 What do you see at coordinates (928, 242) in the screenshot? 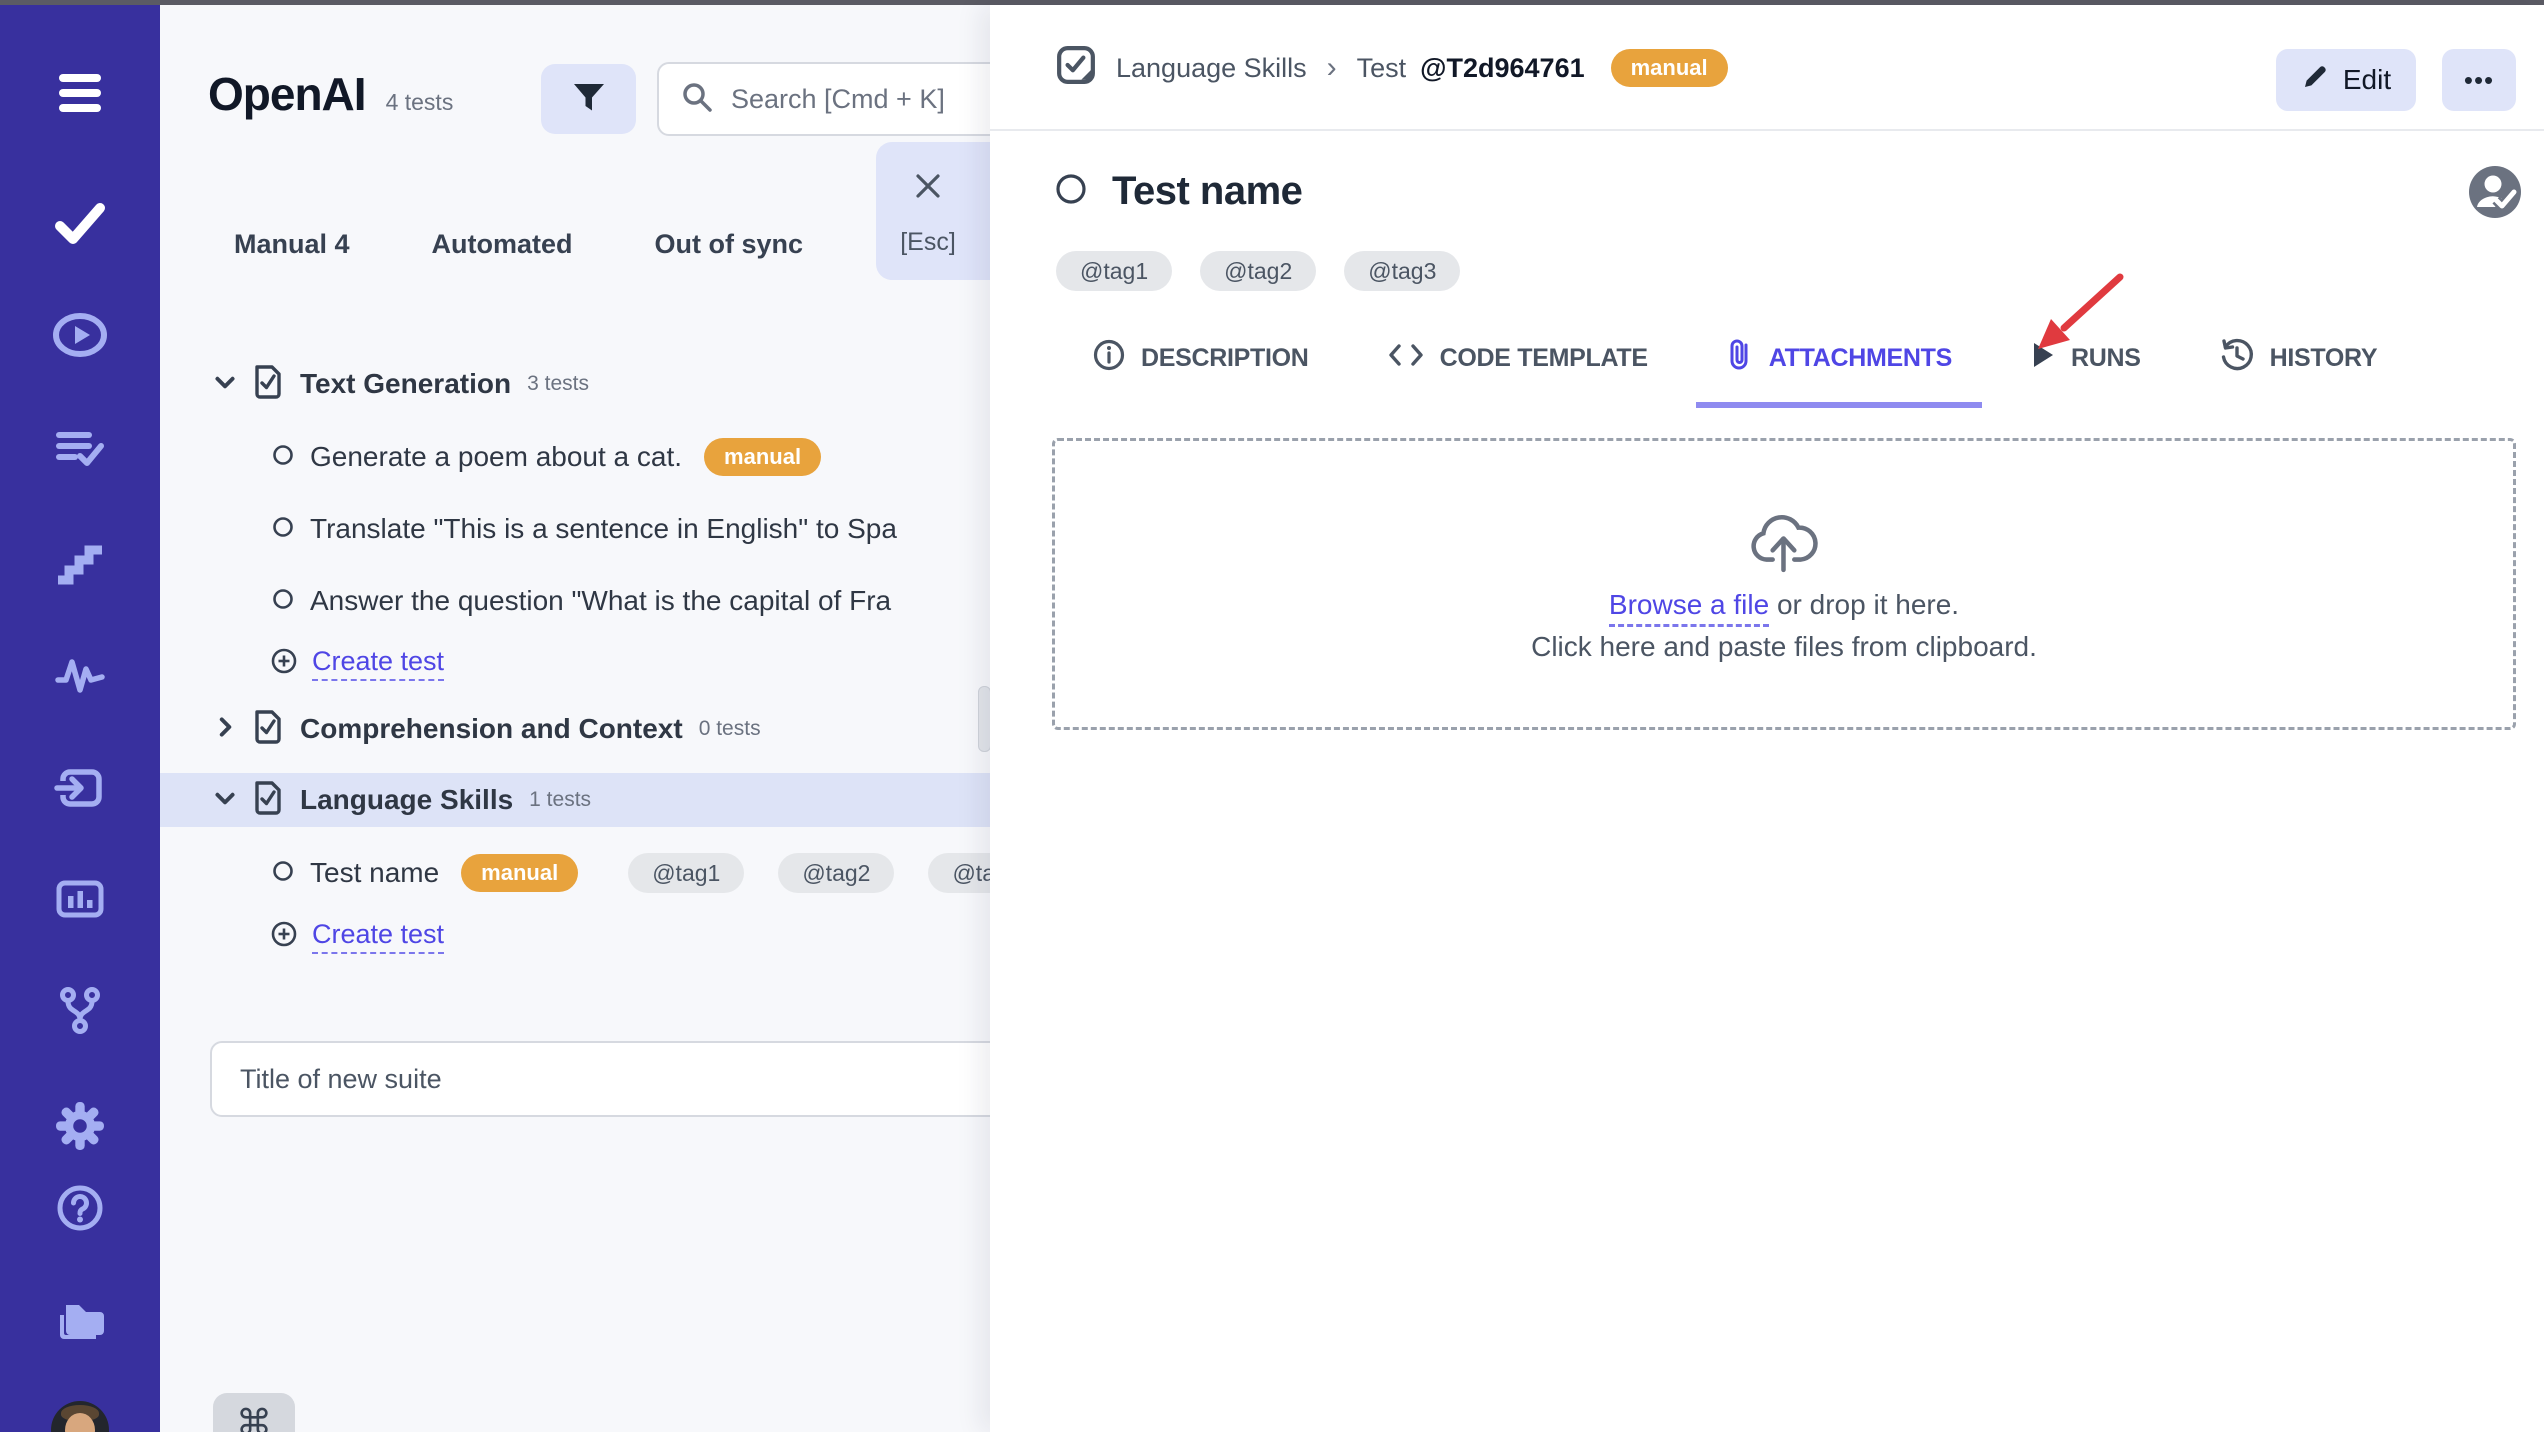
I see `esc-hint-label: [Esc]` at bounding box center [928, 242].